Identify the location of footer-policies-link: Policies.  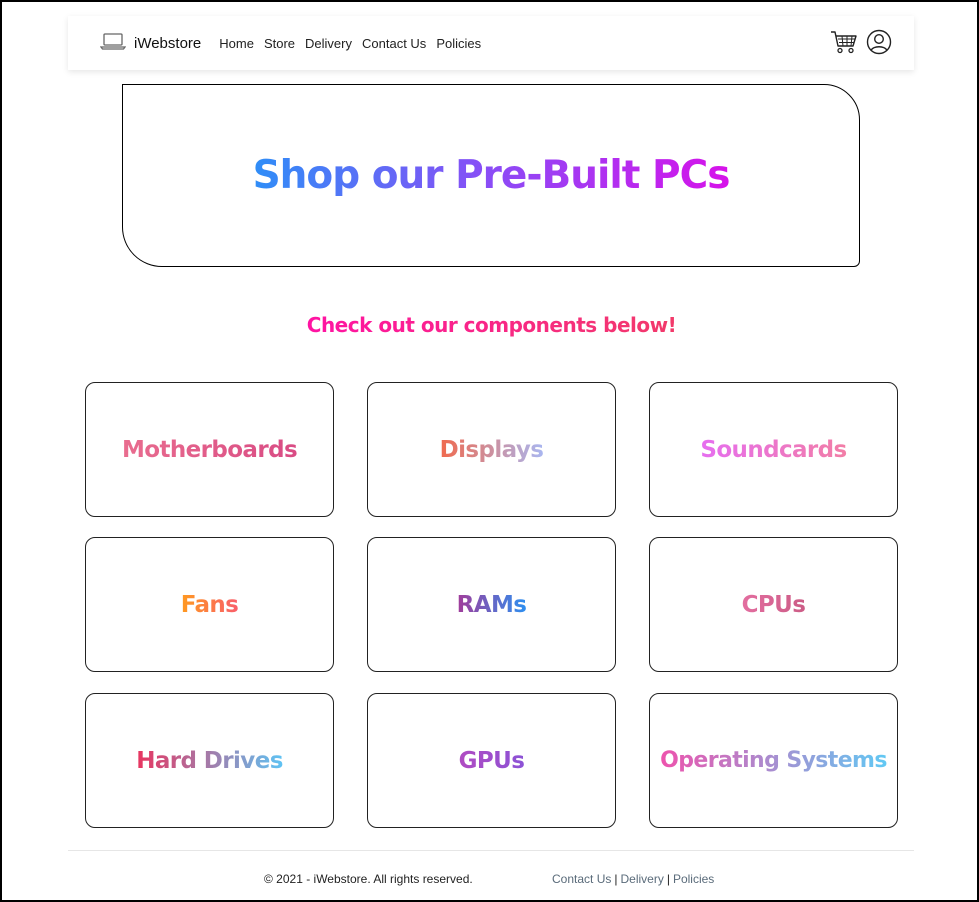
(693, 879).